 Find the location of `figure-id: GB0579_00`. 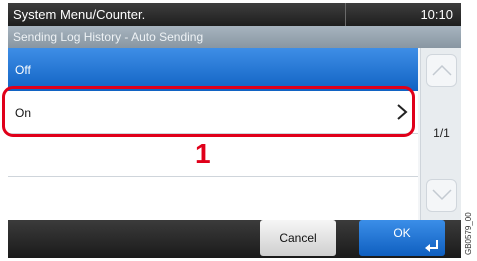

figure-id: GB0579_00 is located at coordinates (468, 233).